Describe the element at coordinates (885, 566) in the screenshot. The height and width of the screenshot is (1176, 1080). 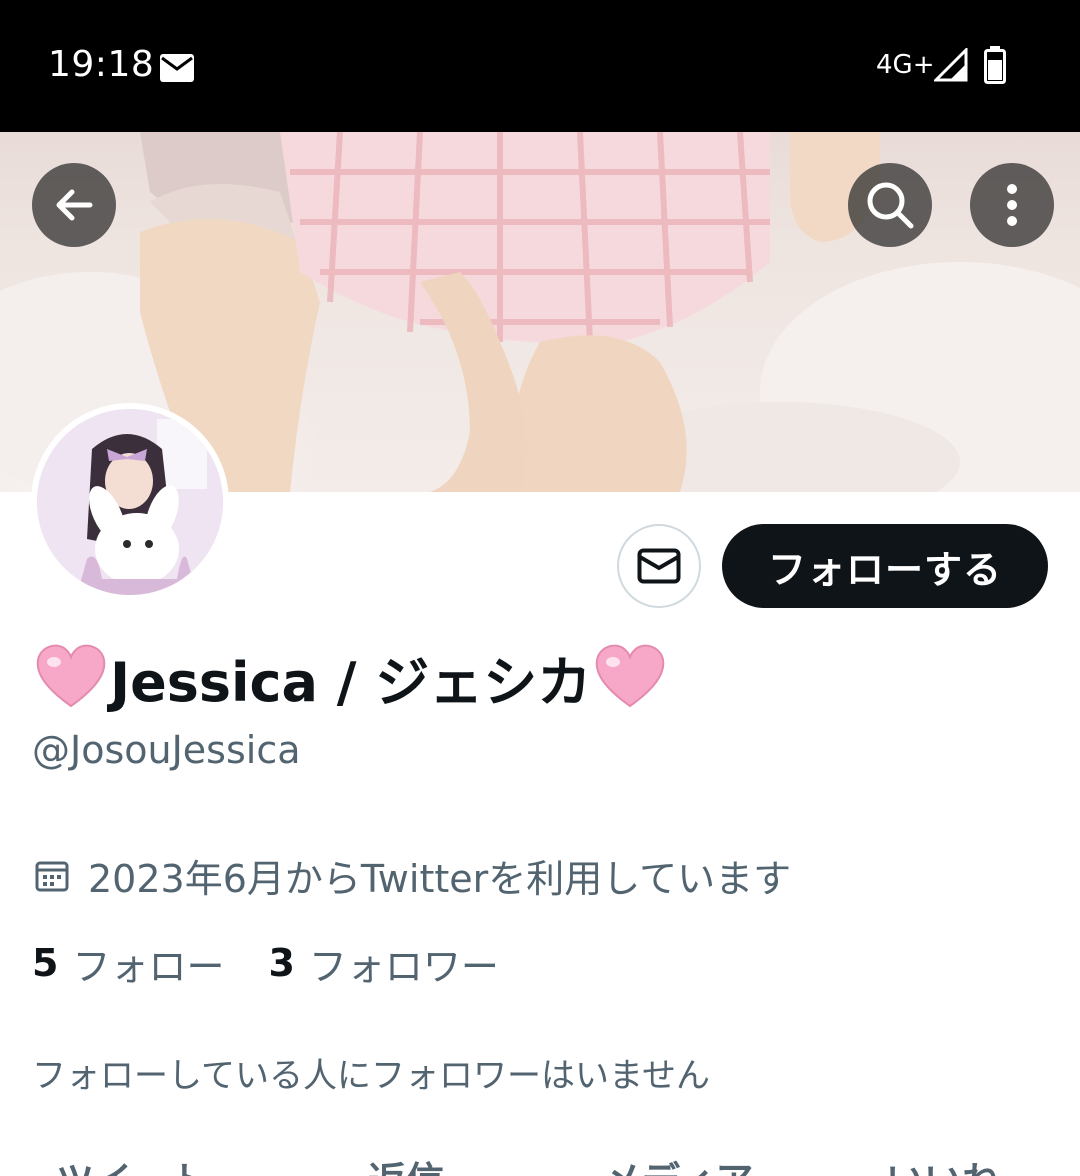
I see `follow-button: フォローする` at that location.